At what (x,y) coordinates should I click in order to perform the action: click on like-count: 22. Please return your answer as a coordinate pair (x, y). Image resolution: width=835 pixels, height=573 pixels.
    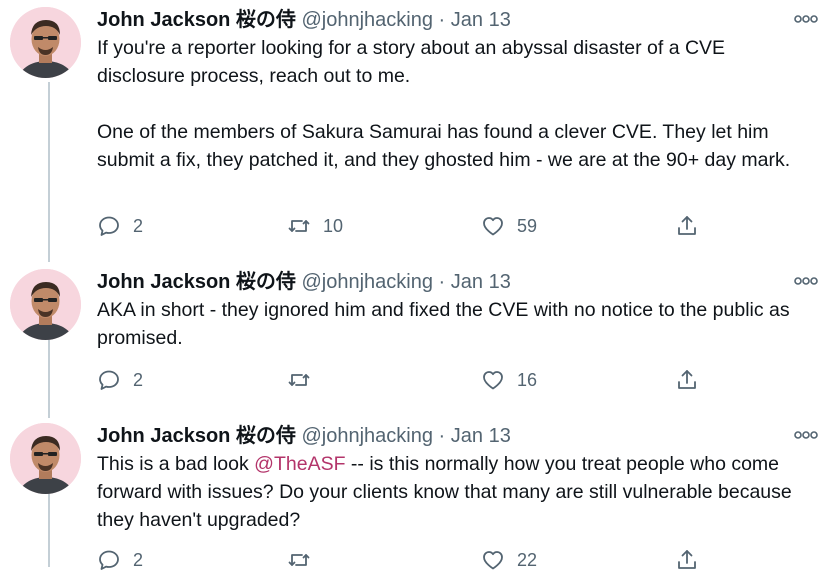
    Looking at the image, I should click on (527, 559).